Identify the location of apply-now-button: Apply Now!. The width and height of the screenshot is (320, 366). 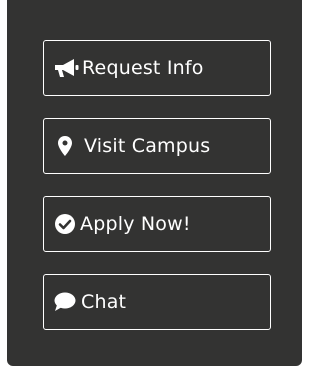
(157, 224).